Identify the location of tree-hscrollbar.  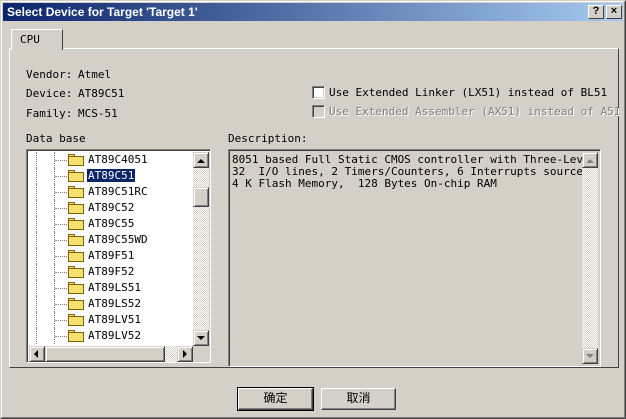
(111, 354).